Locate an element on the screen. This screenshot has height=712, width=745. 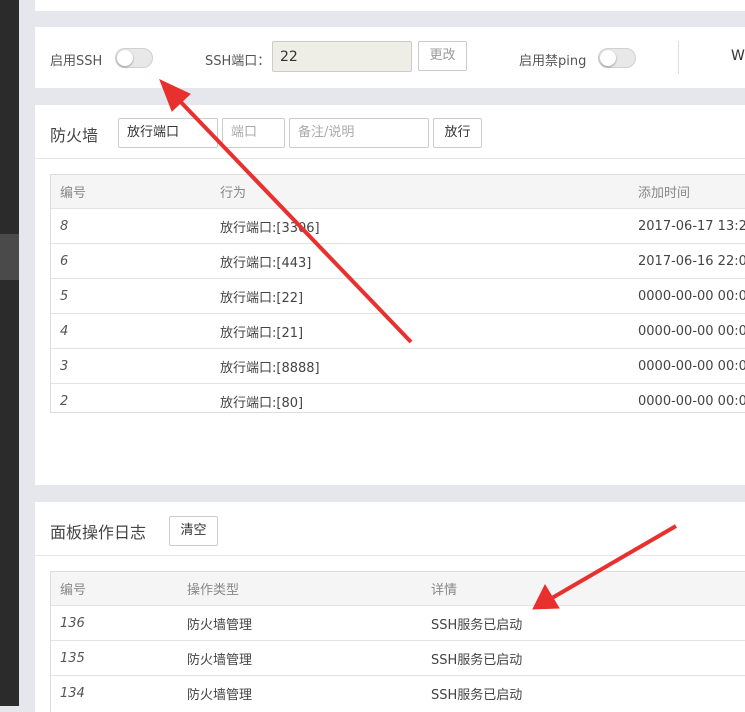
clear-log-button: 清空 is located at coordinates (193, 531).